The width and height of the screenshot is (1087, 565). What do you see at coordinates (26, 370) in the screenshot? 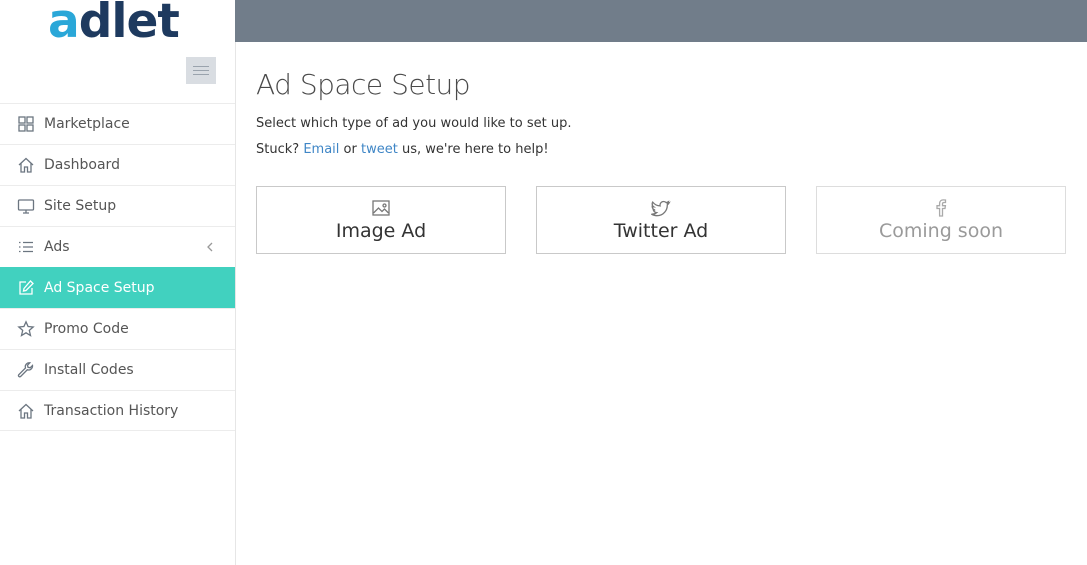
I see `wrench-icon` at bounding box center [26, 370].